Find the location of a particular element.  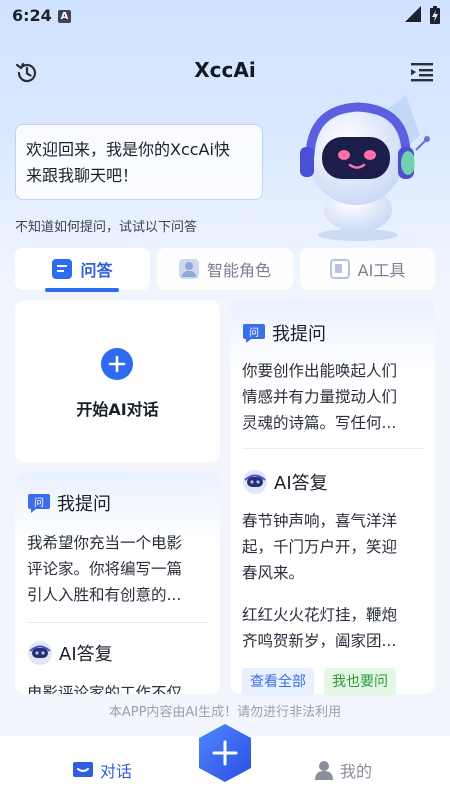

start-chat-label: 开始AI对话 is located at coordinates (117, 409).